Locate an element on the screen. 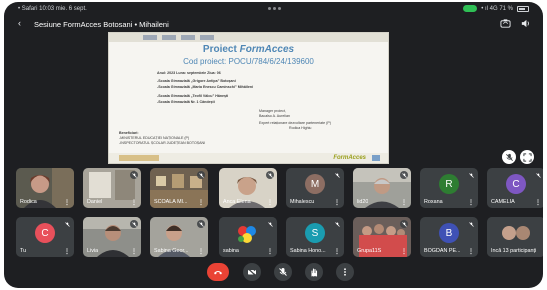 The image size is (547, 290). fullscreen-button is located at coordinates (527, 157).